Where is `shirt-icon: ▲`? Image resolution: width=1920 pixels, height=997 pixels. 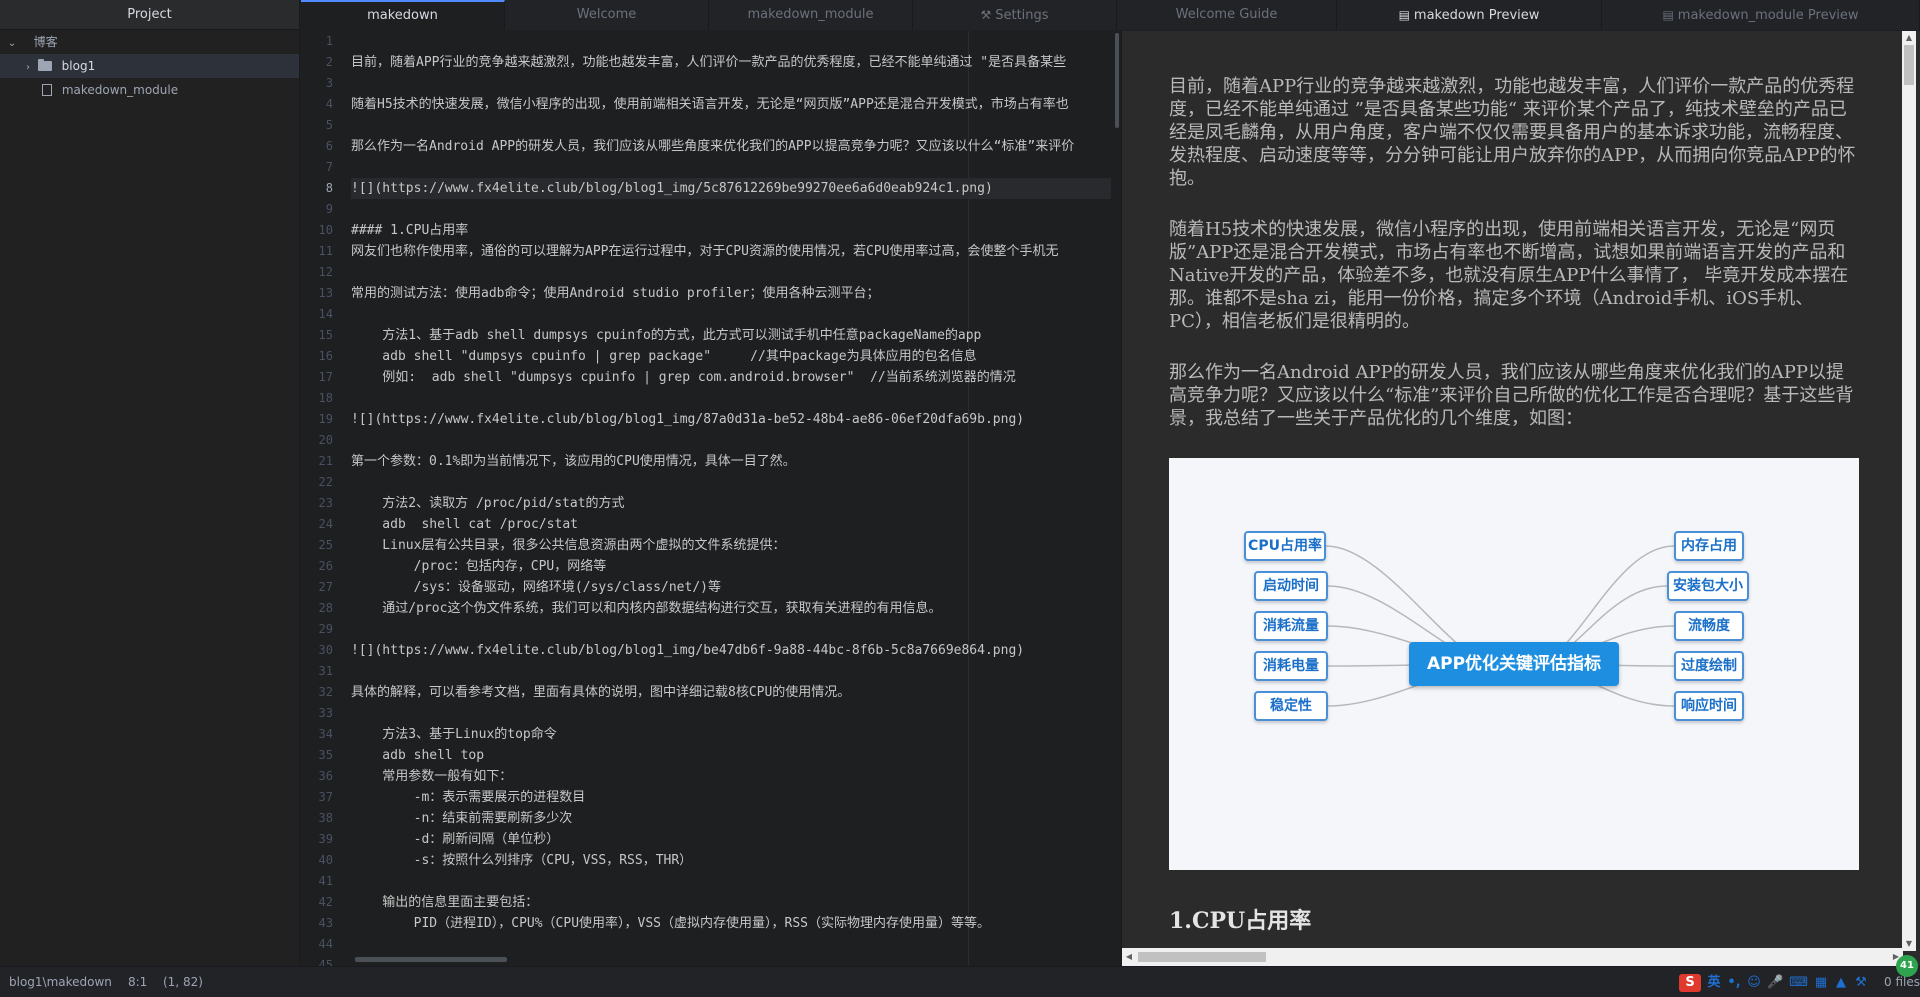
shirt-icon: ▲ is located at coordinates (1841, 983).